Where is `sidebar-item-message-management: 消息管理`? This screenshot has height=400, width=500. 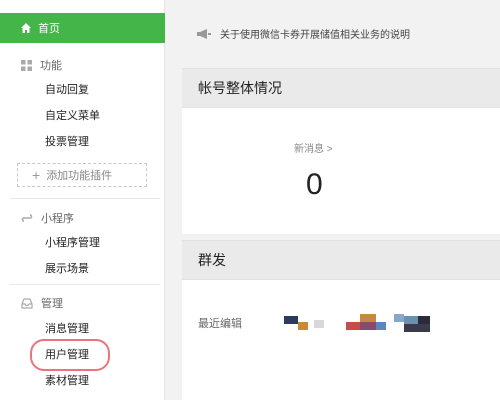
sidebar-item-message-management: 消息管理 is located at coordinates (67, 329).